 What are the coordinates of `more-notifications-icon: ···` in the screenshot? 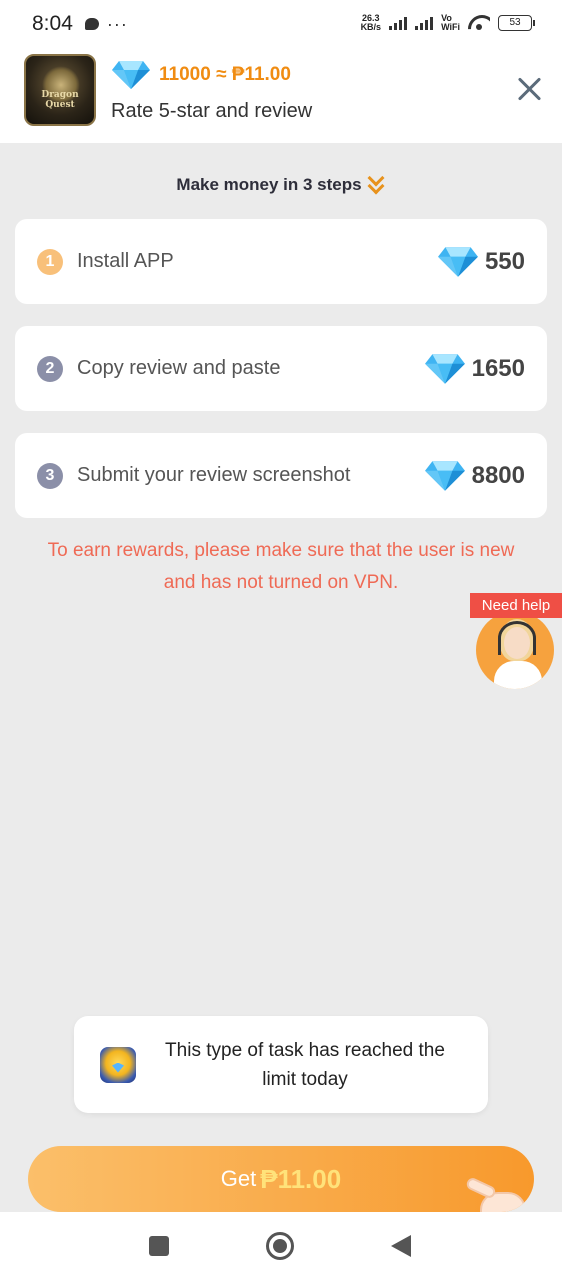 It's located at (117, 23).